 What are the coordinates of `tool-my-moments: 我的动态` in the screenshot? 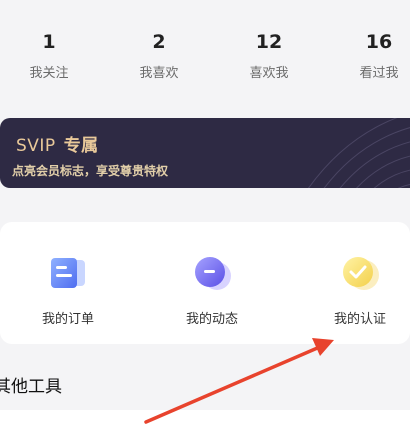 It's located at (212, 289).